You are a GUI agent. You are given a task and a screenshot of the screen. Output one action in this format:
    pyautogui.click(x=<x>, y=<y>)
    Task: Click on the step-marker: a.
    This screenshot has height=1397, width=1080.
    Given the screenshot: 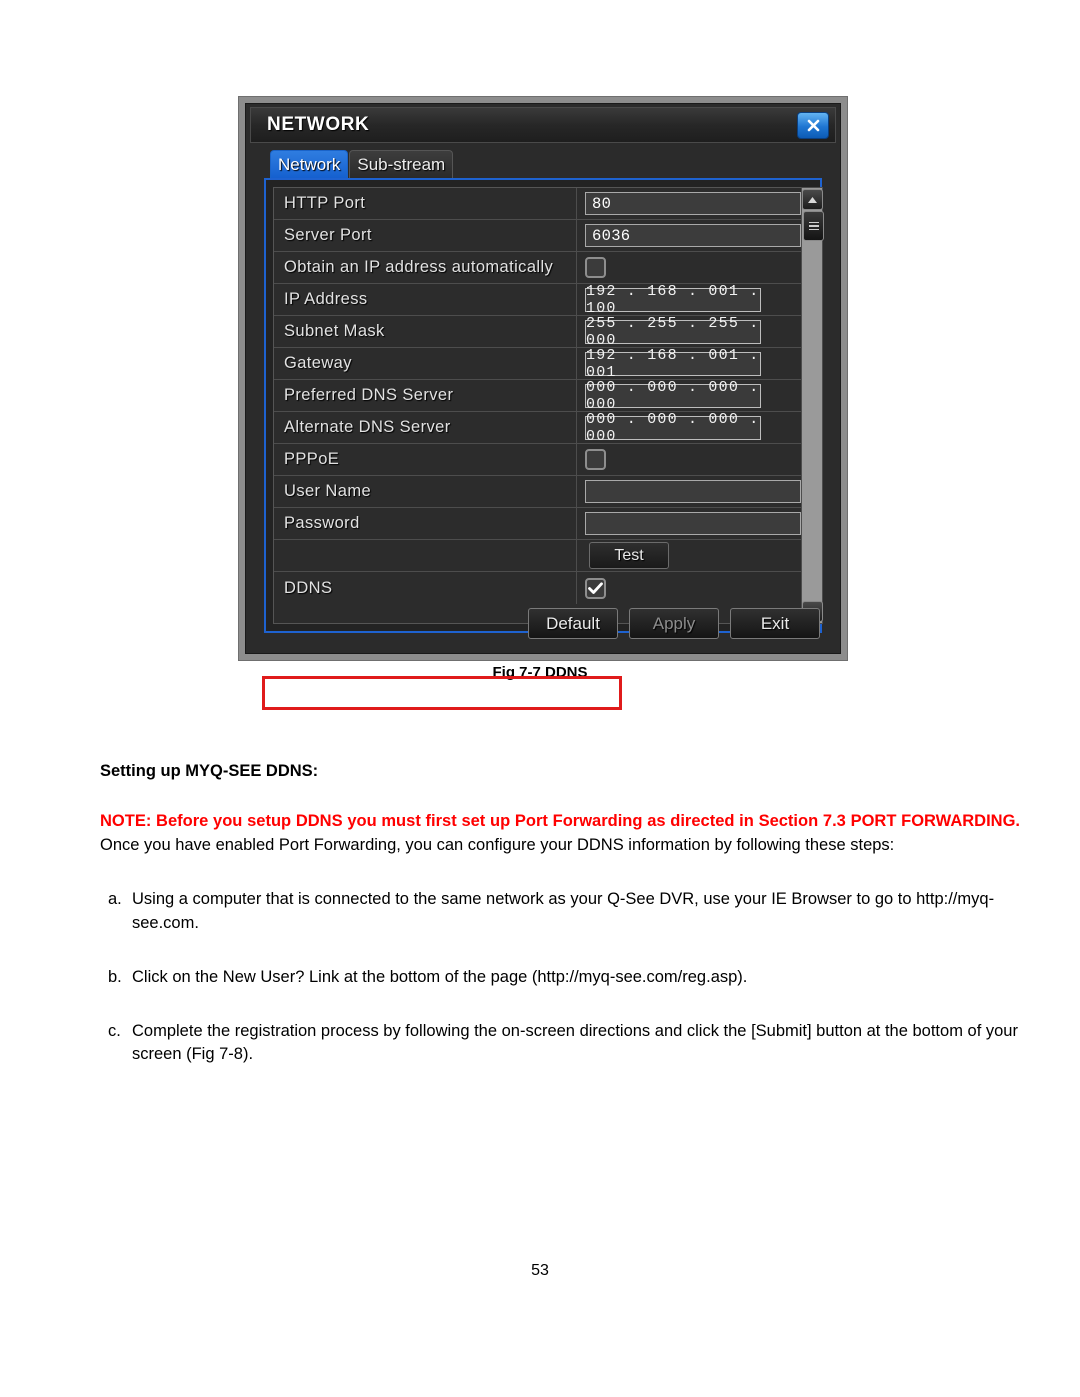 What is the action you would take?
    pyautogui.click(x=115, y=898)
    